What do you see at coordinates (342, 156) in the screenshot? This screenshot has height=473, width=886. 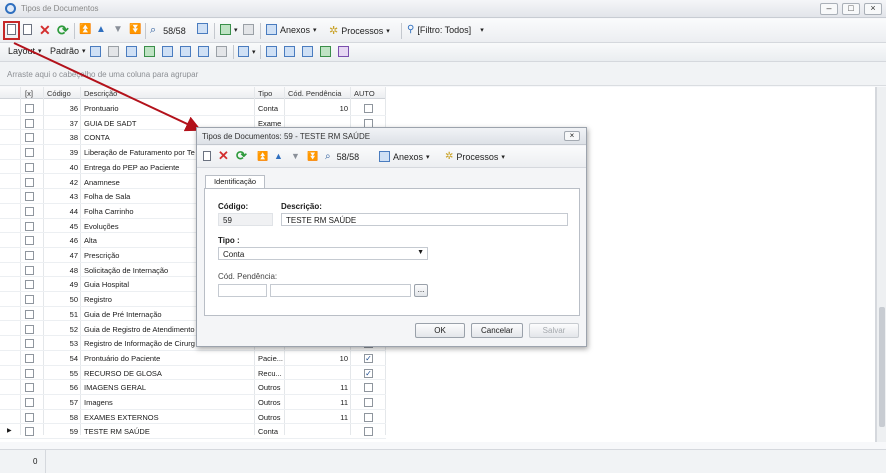 I see `dialog-search-button: ⌕ 58/58` at bounding box center [342, 156].